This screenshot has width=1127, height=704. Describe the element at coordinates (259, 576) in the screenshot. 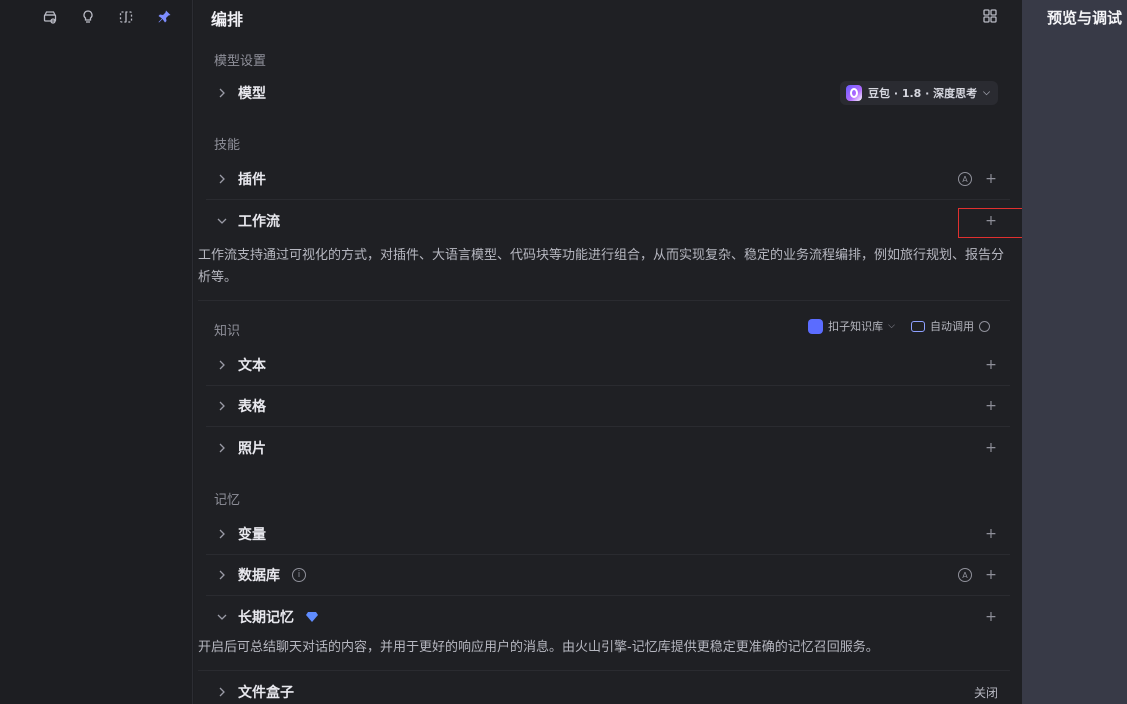

I see `row-title: 数据库` at that location.